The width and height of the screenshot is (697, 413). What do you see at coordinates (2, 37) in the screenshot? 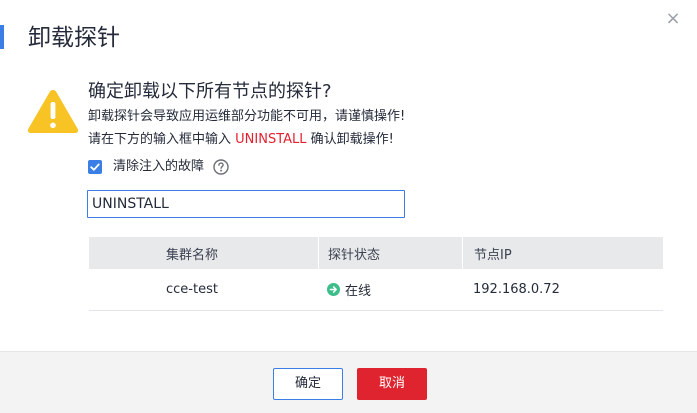
I see `title-accent-bar` at bounding box center [2, 37].